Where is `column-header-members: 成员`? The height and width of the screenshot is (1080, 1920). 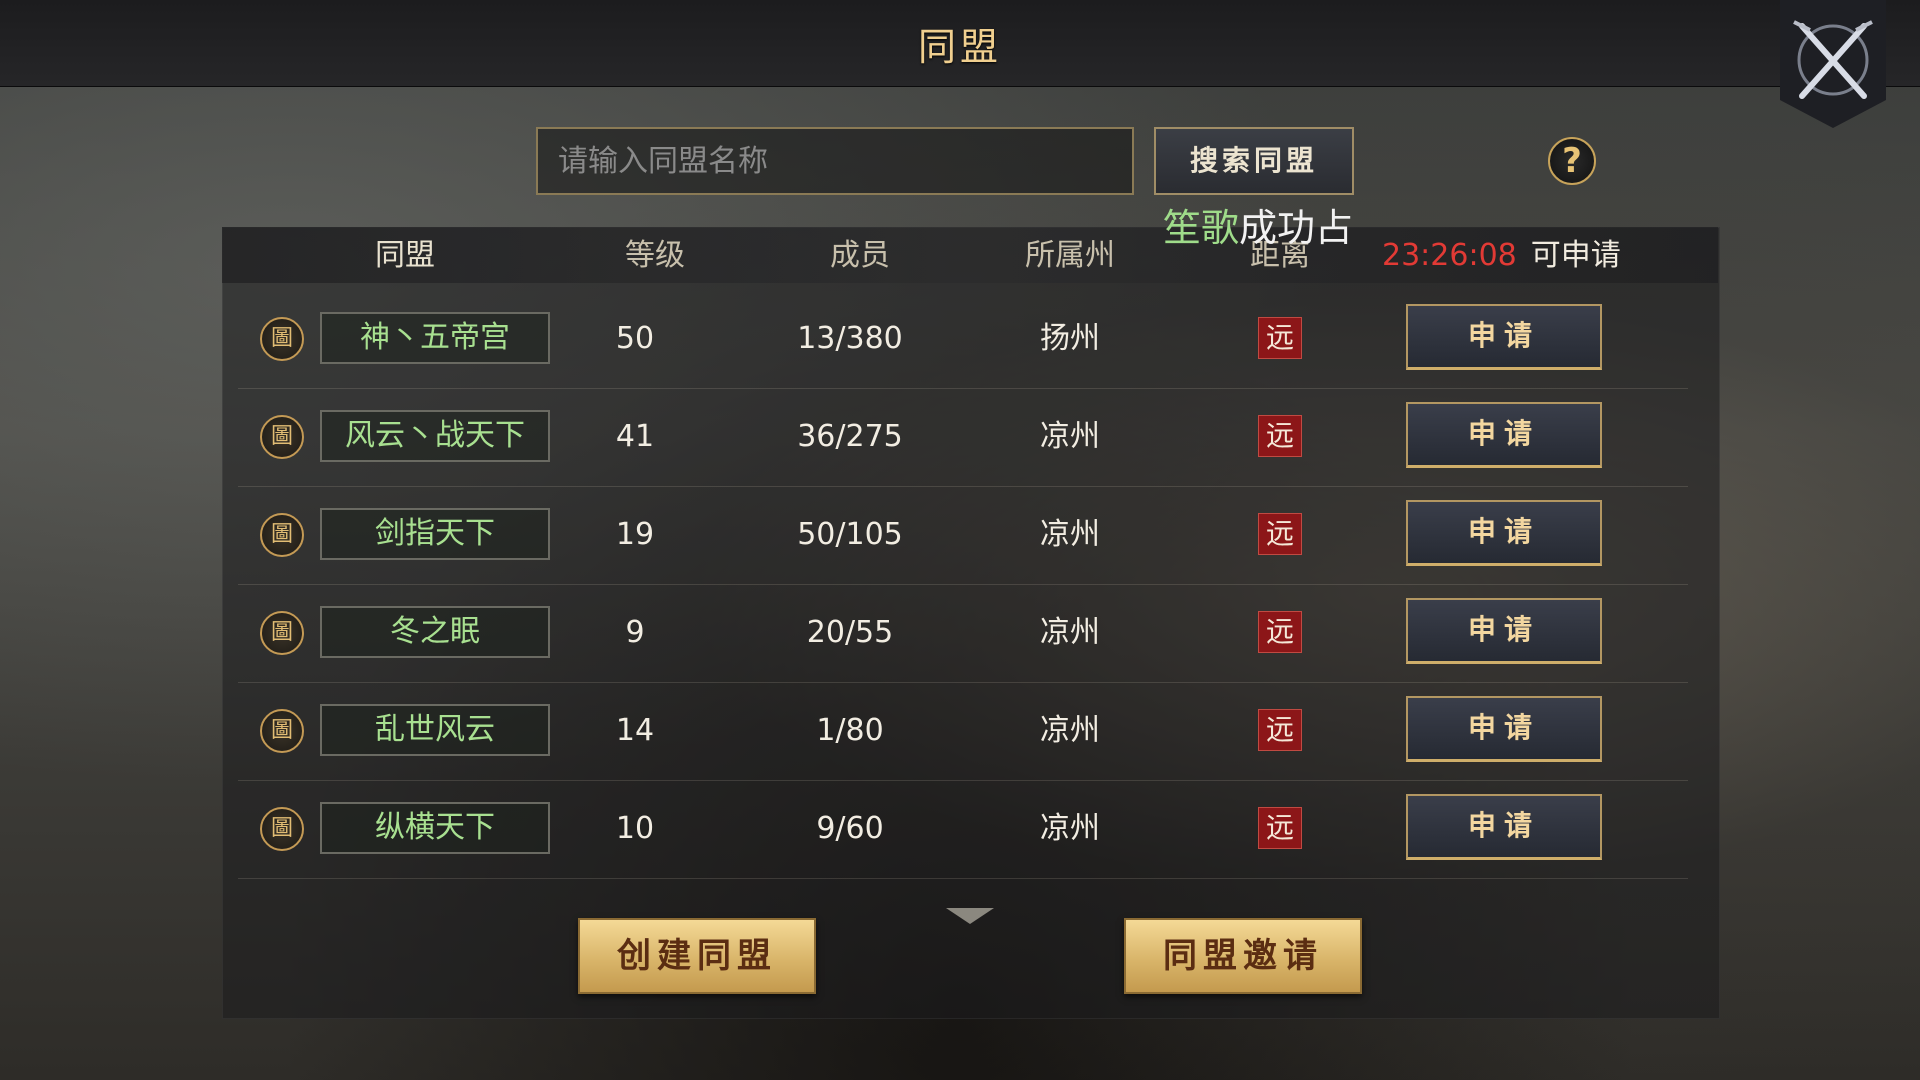
column-header-members: 成员 is located at coordinates (860, 255).